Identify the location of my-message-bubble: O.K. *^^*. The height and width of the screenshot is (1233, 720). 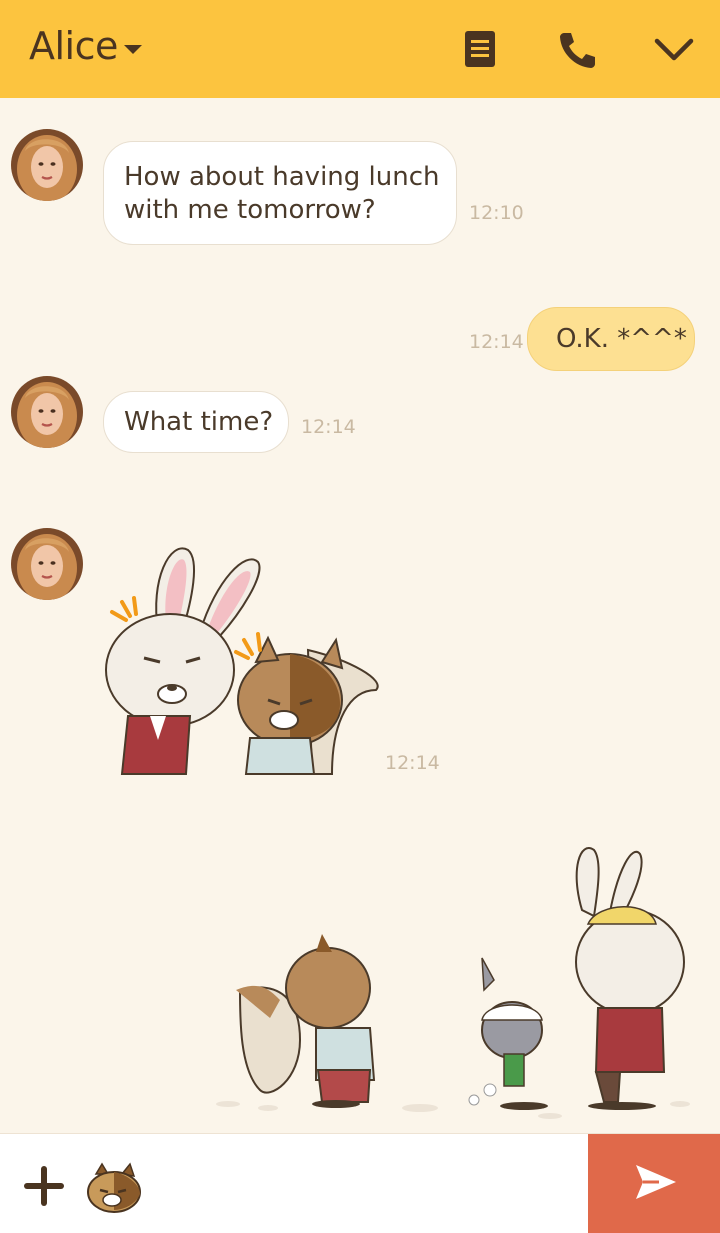
(611, 339).